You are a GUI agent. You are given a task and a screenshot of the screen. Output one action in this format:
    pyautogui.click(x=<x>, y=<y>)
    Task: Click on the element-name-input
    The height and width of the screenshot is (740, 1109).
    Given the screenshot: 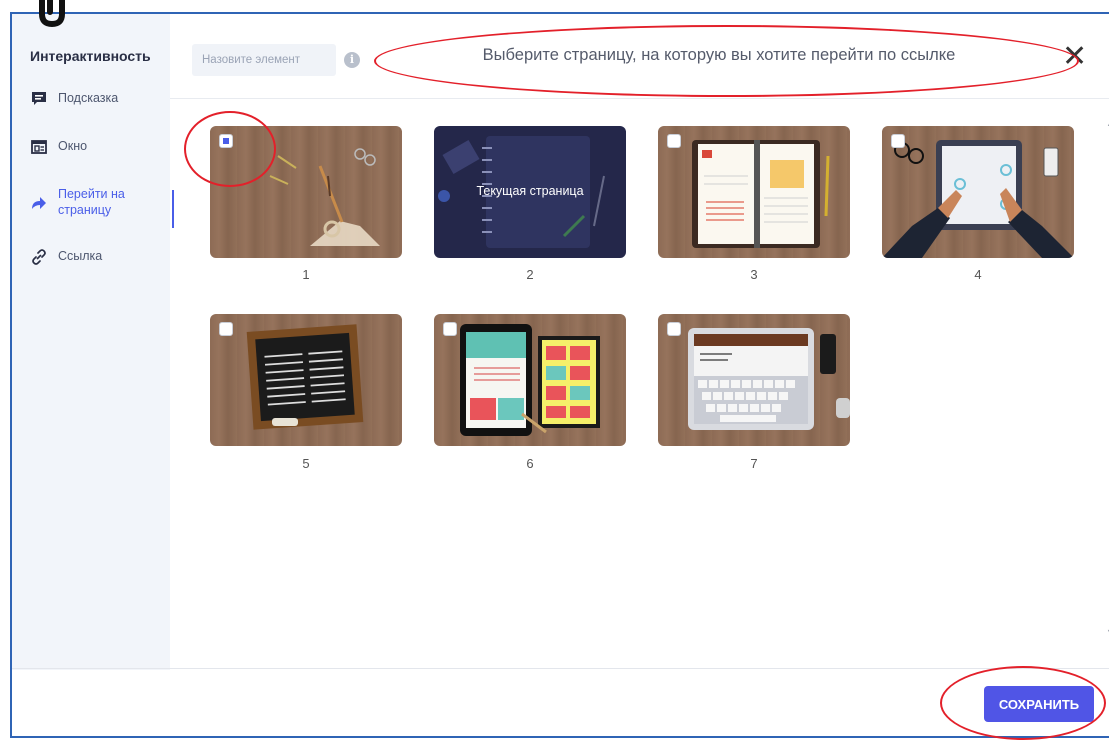 What is the action you would take?
    pyautogui.click(x=264, y=60)
    